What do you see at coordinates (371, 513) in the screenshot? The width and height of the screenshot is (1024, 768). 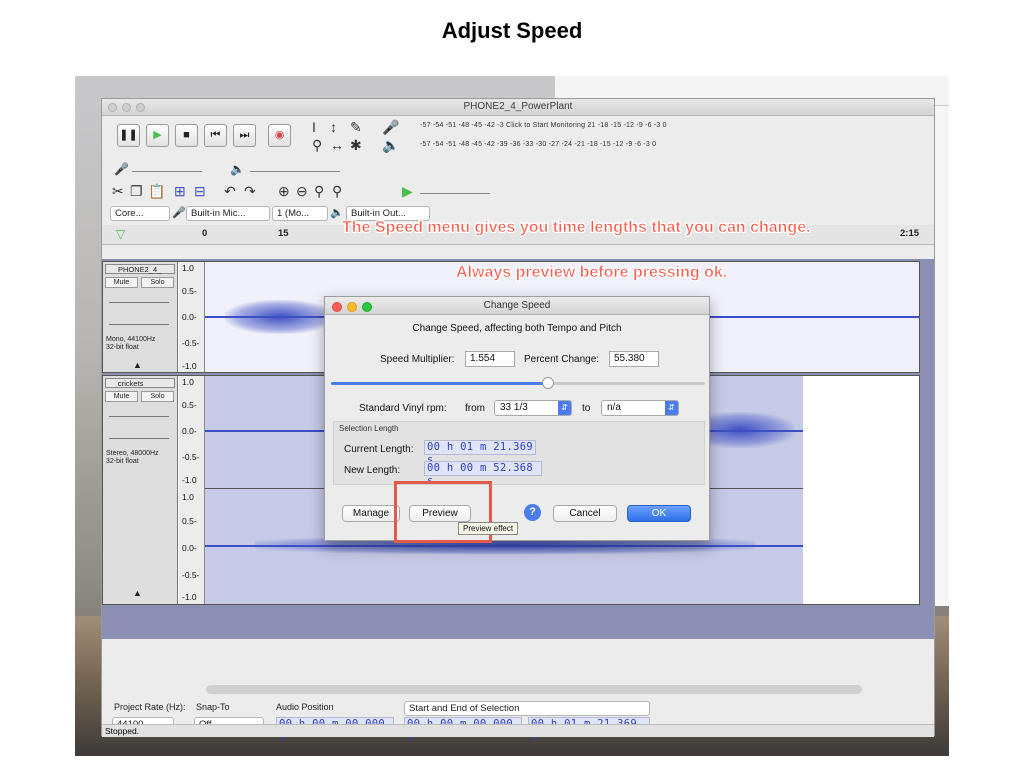 I see `manage-button: Manage` at bounding box center [371, 513].